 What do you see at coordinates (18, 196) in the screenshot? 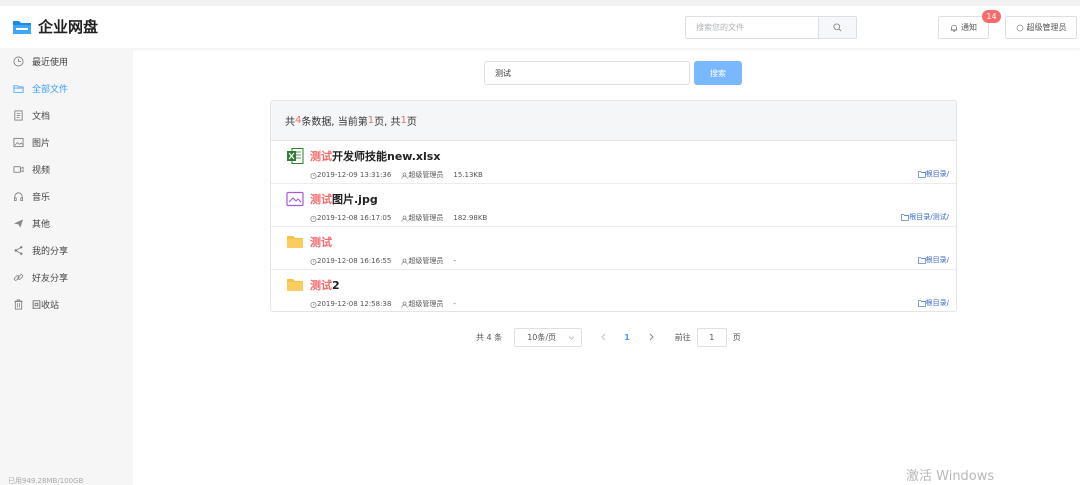
I see `headphones-icon` at bounding box center [18, 196].